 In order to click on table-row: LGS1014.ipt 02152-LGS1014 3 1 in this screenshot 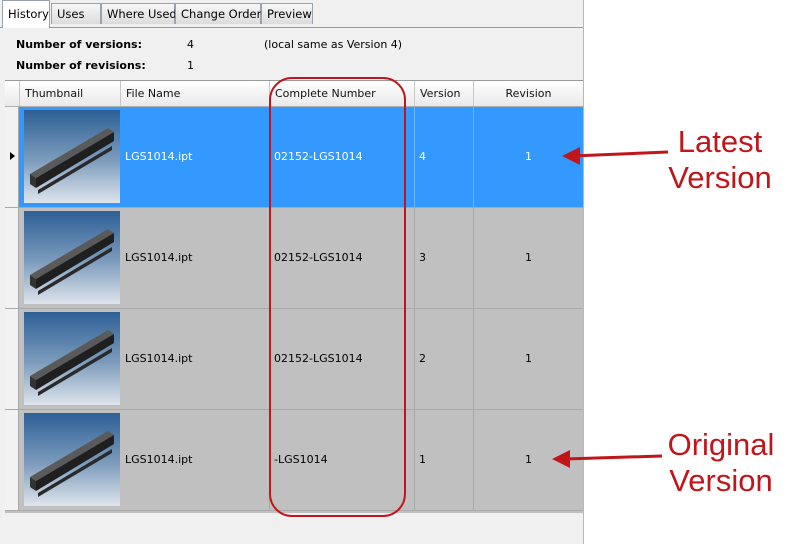, I will do `click(294, 258)`.